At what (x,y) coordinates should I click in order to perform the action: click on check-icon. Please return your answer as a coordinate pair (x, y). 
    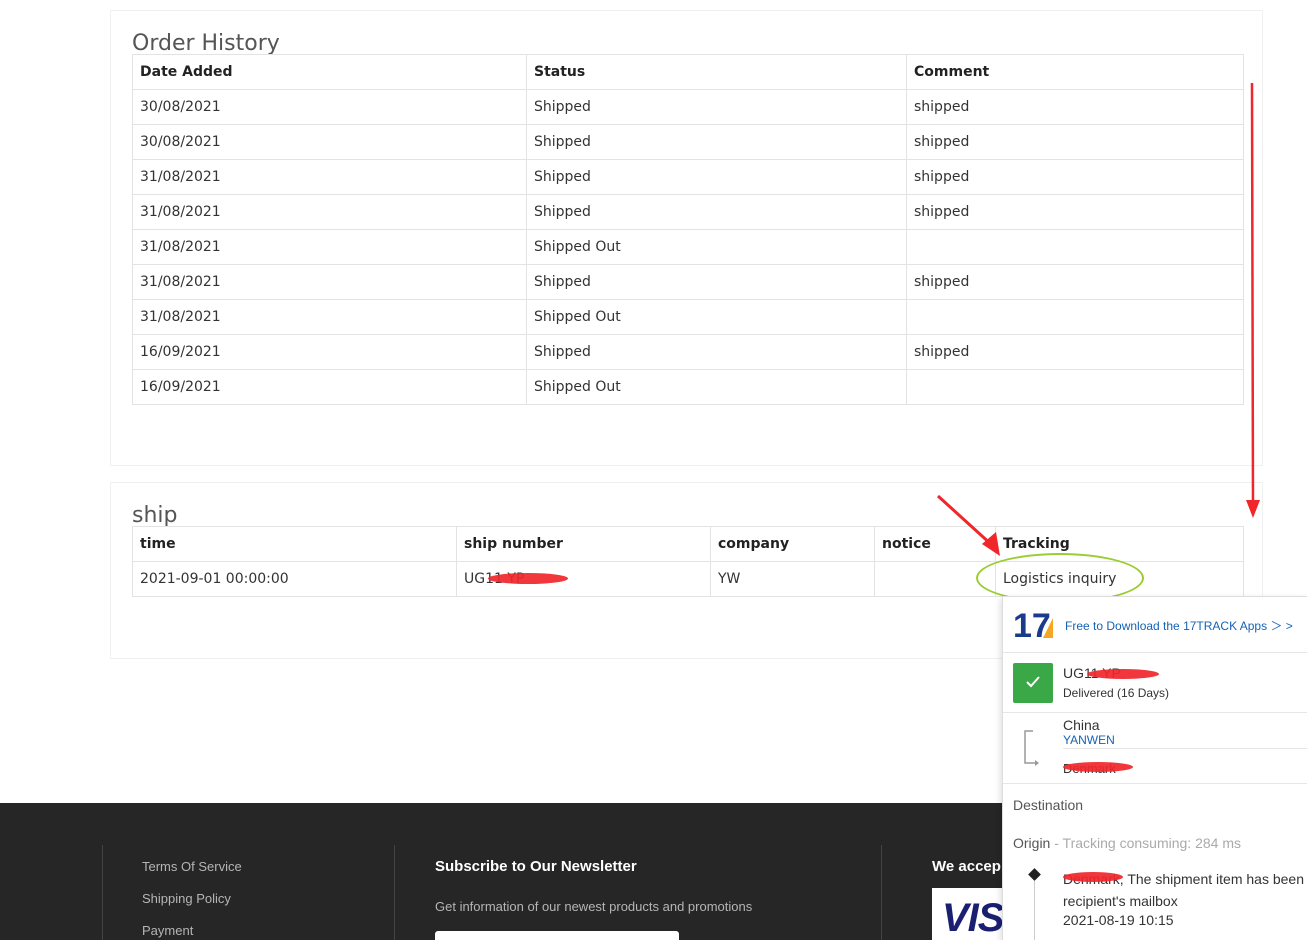
    Looking at the image, I should click on (1033, 682).